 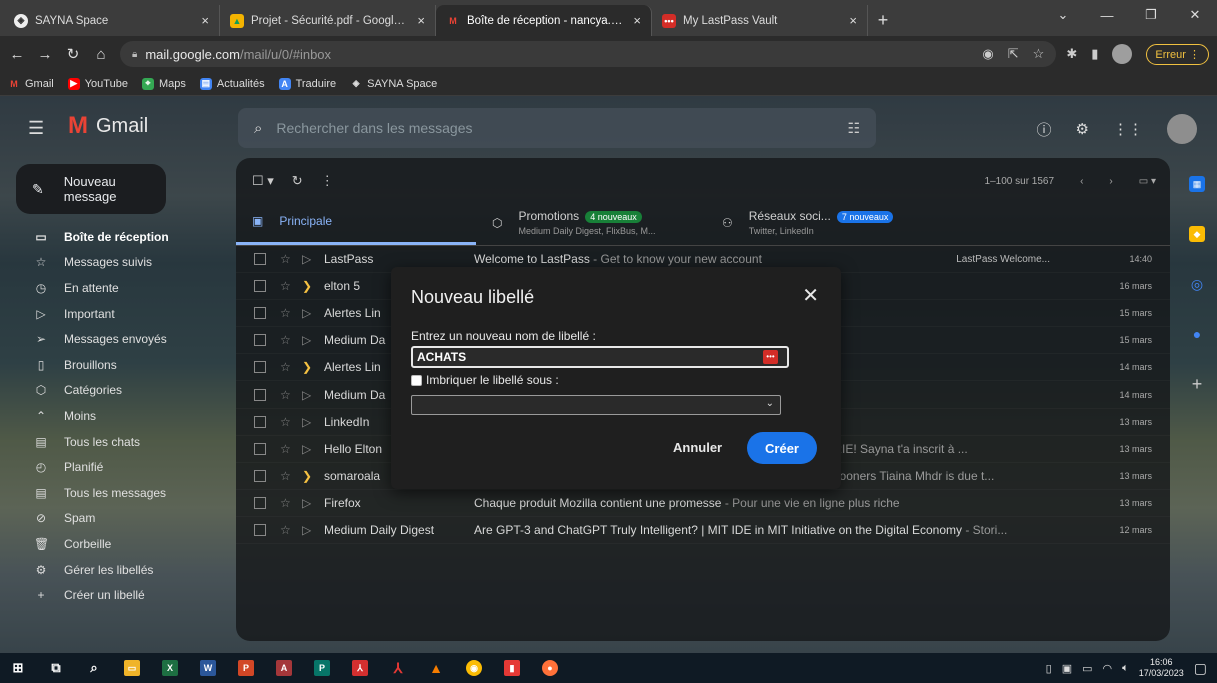 I want to click on bookmark-actualites: ▤ Actualités, so click(x=232, y=83).